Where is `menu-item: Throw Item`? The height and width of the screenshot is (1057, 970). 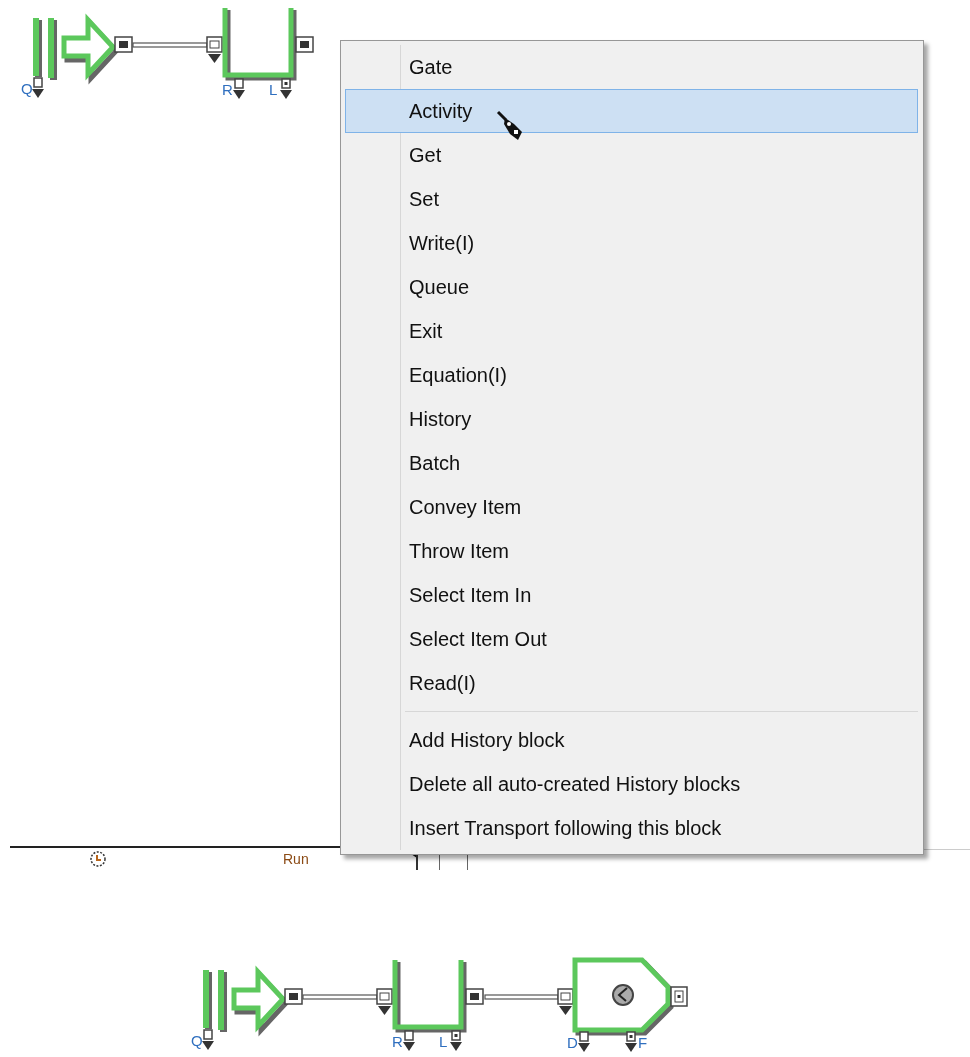
menu-item: Throw Item is located at coordinates (631, 551).